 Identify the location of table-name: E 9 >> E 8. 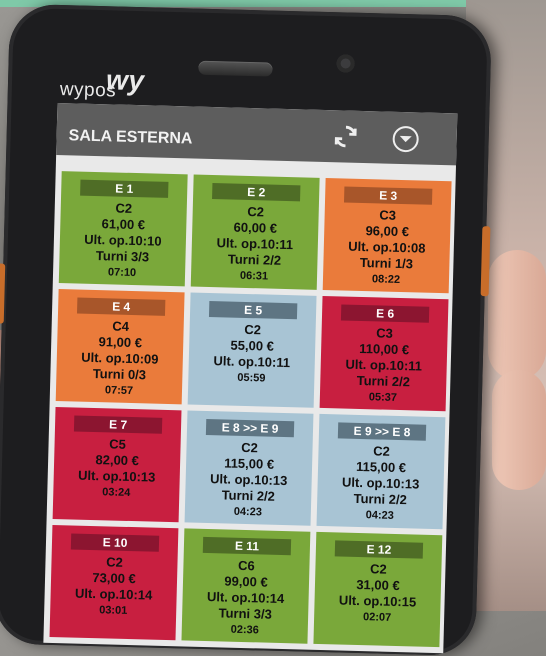
(382, 431).